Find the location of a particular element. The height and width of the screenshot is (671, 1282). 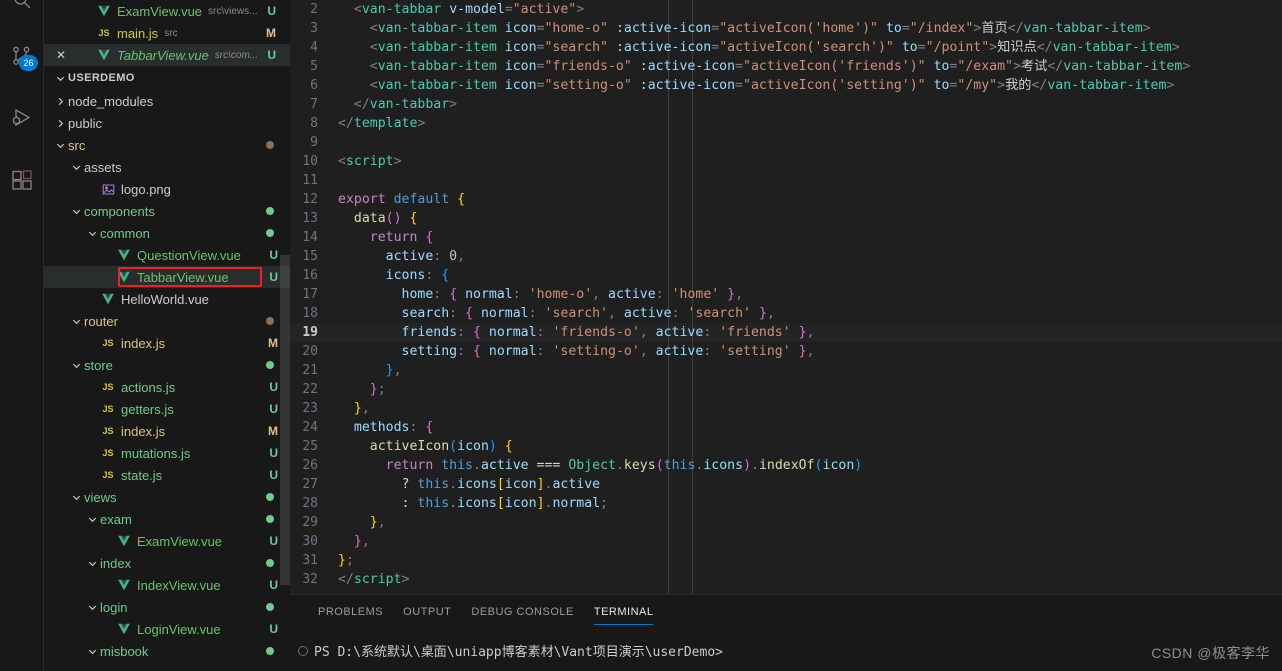

code-line: 7 </van-tabbar> is located at coordinates (786, 104).